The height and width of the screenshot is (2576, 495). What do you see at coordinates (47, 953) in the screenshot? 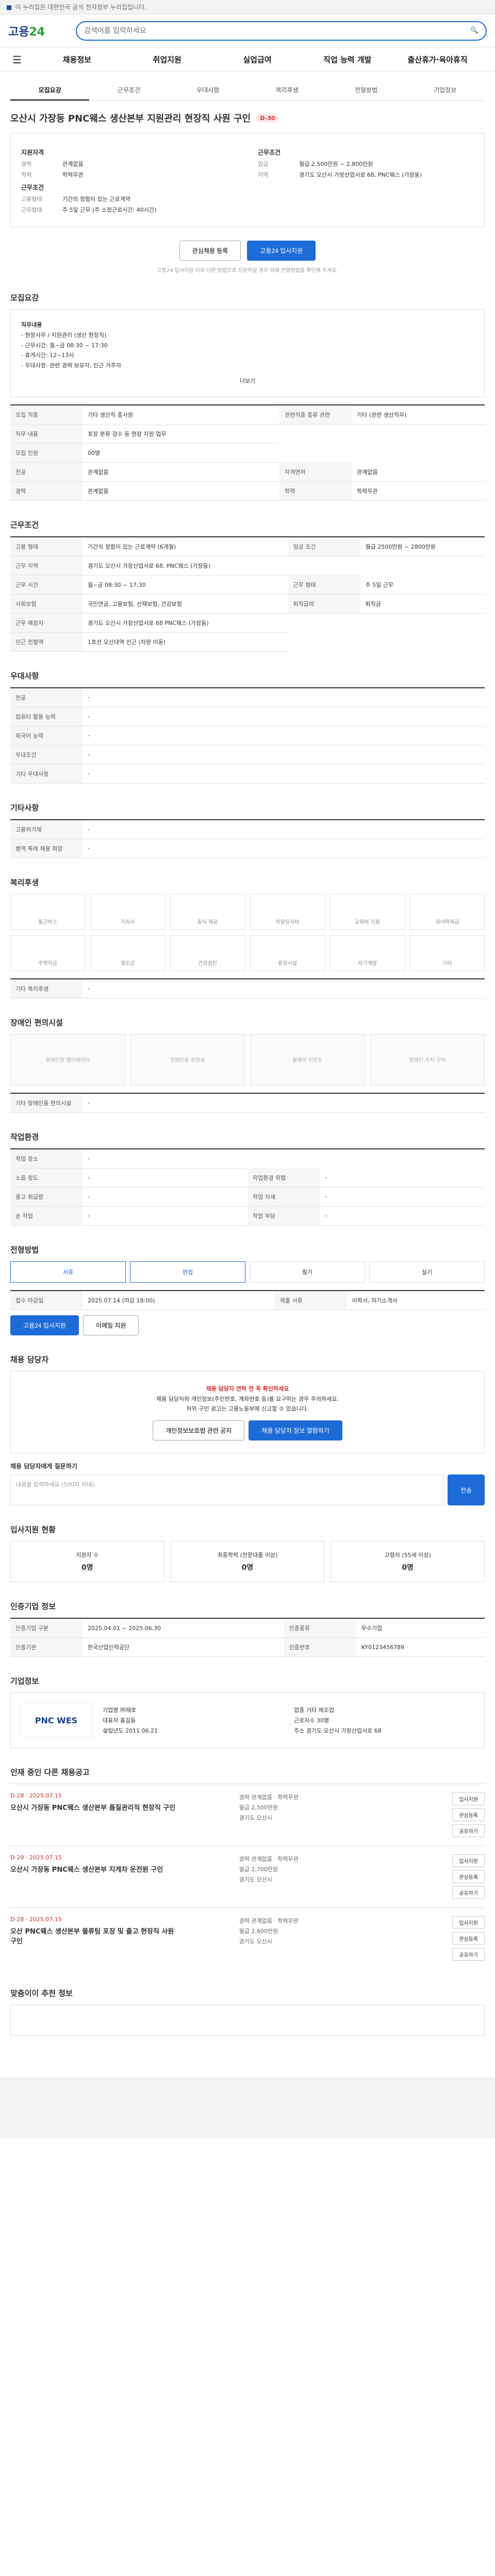
I see `welfare-item: 주택자금` at bounding box center [47, 953].